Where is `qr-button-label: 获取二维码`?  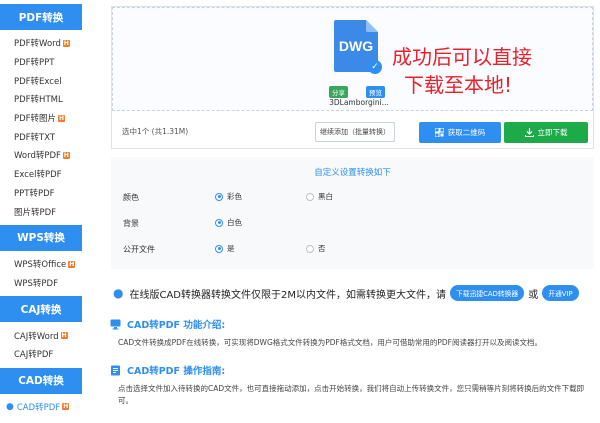 qr-button-label: 获取二维码 is located at coordinates (466, 132).